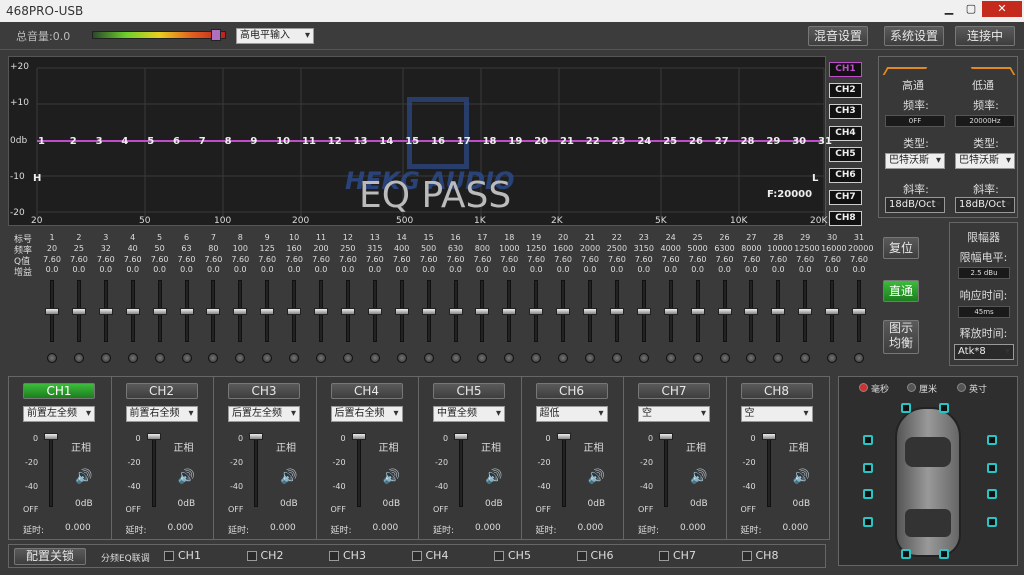 The image size is (1024, 575). What do you see at coordinates (267, 248) in the screenshot?
I see `eq-band-freq: 125` at bounding box center [267, 248].